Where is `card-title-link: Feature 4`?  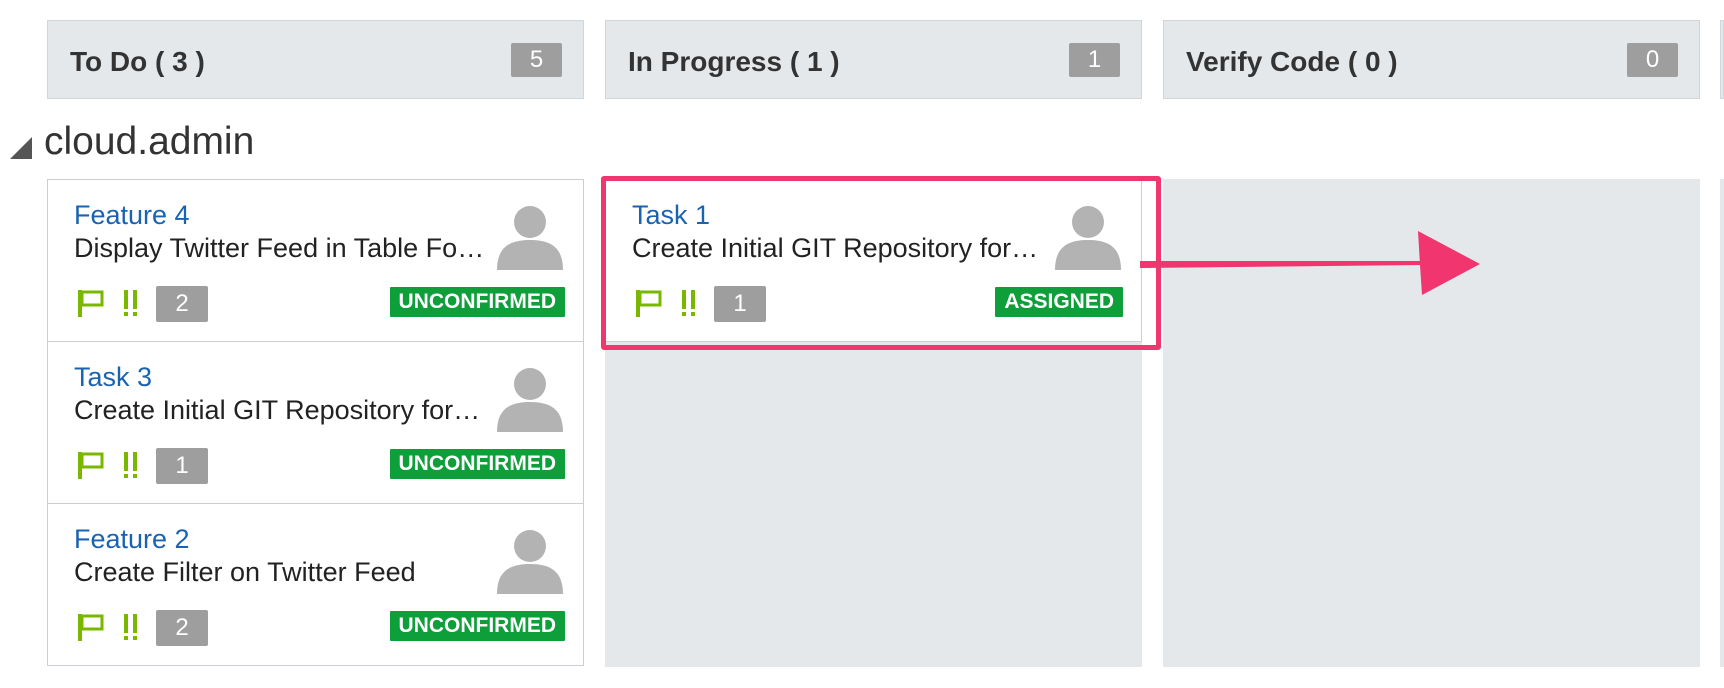
card-title-link: Feature 4 is located at coordinates (132, 215).